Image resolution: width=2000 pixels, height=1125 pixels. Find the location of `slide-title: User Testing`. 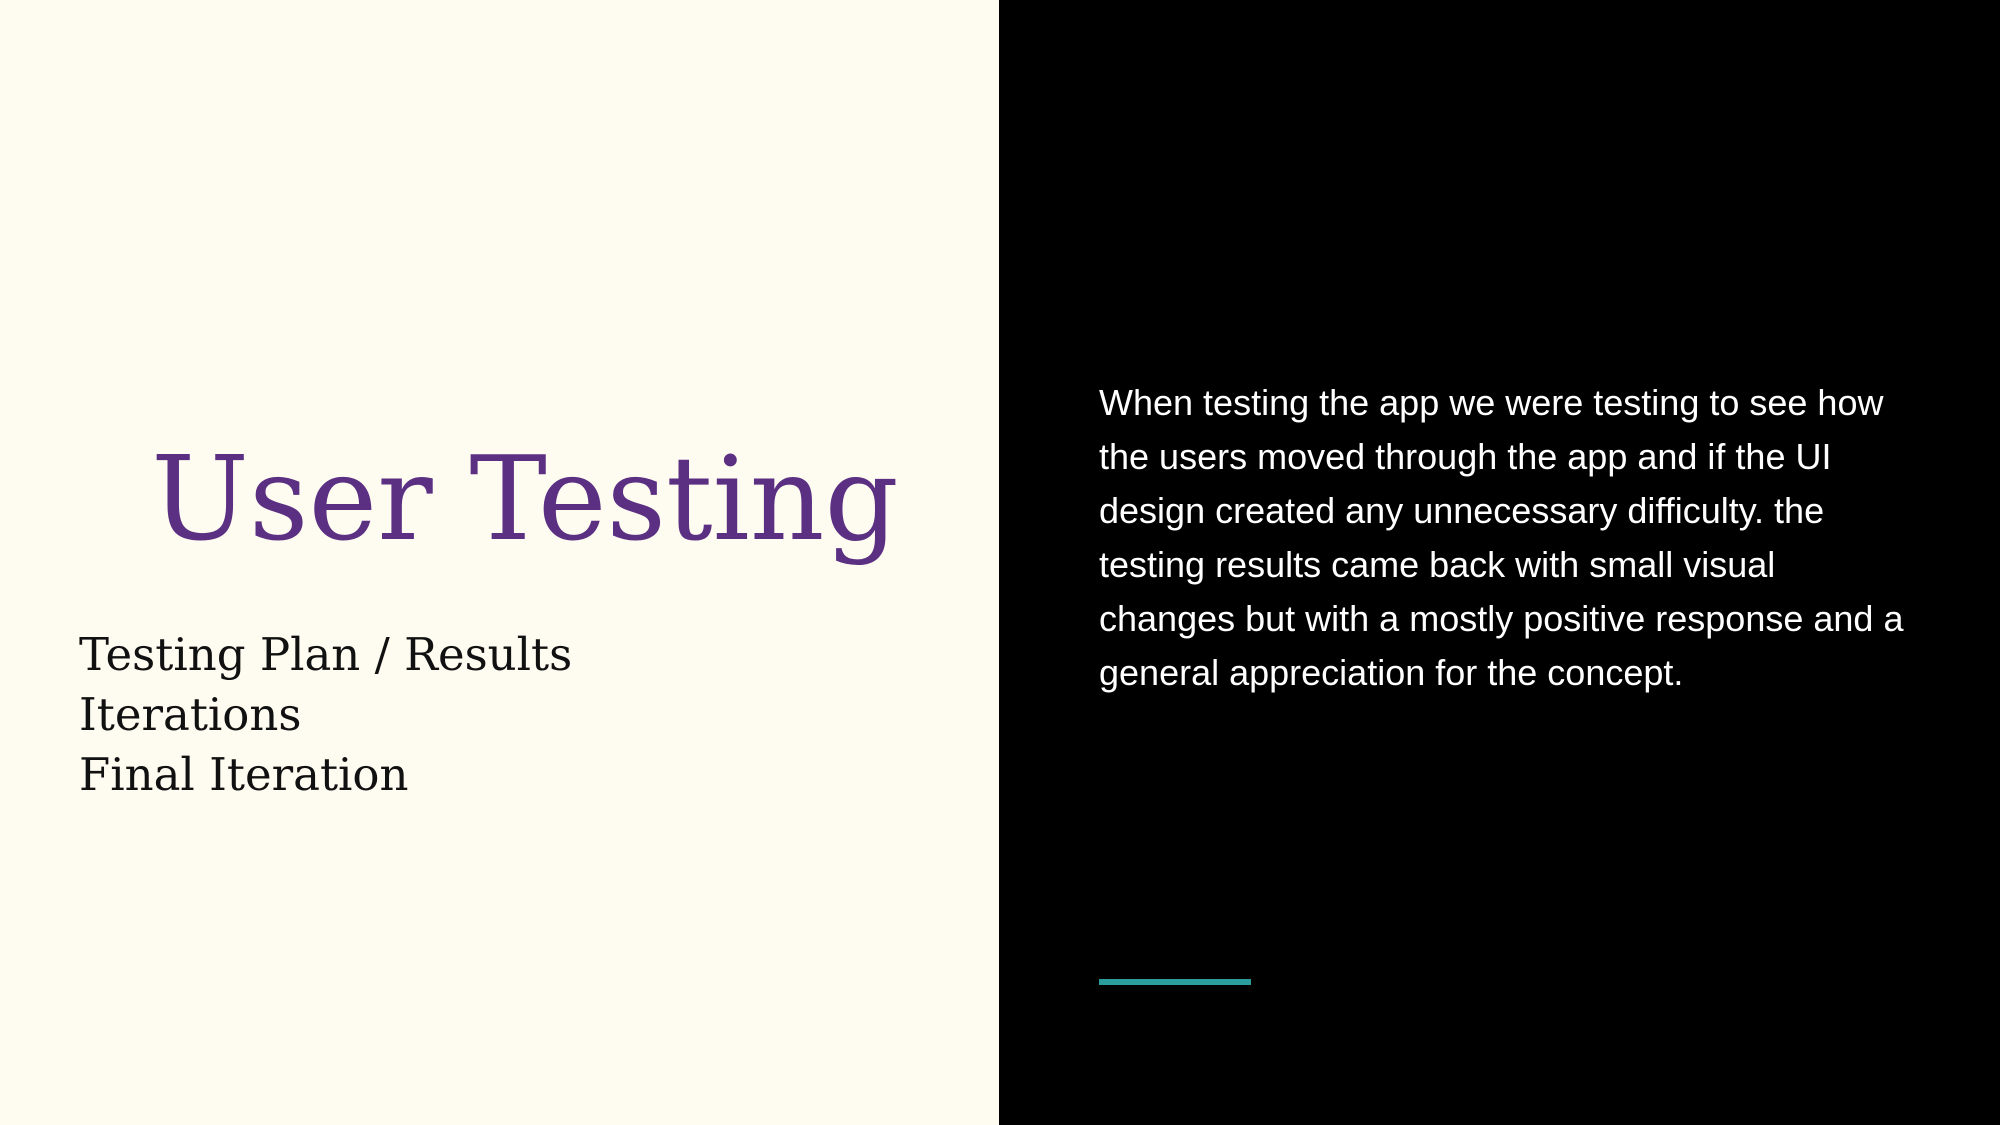

slide-title: User Testing is located at coordinates (525, 499).